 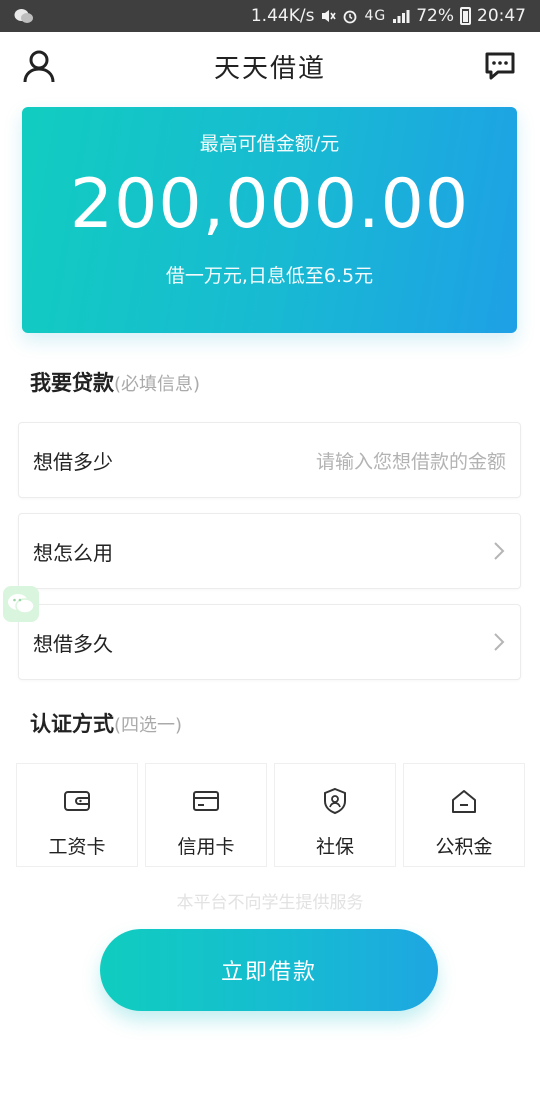 What do you see at coordinates (329, 16) in the screenshot?
I see `mute-icon` at bounding box center [329, 16].